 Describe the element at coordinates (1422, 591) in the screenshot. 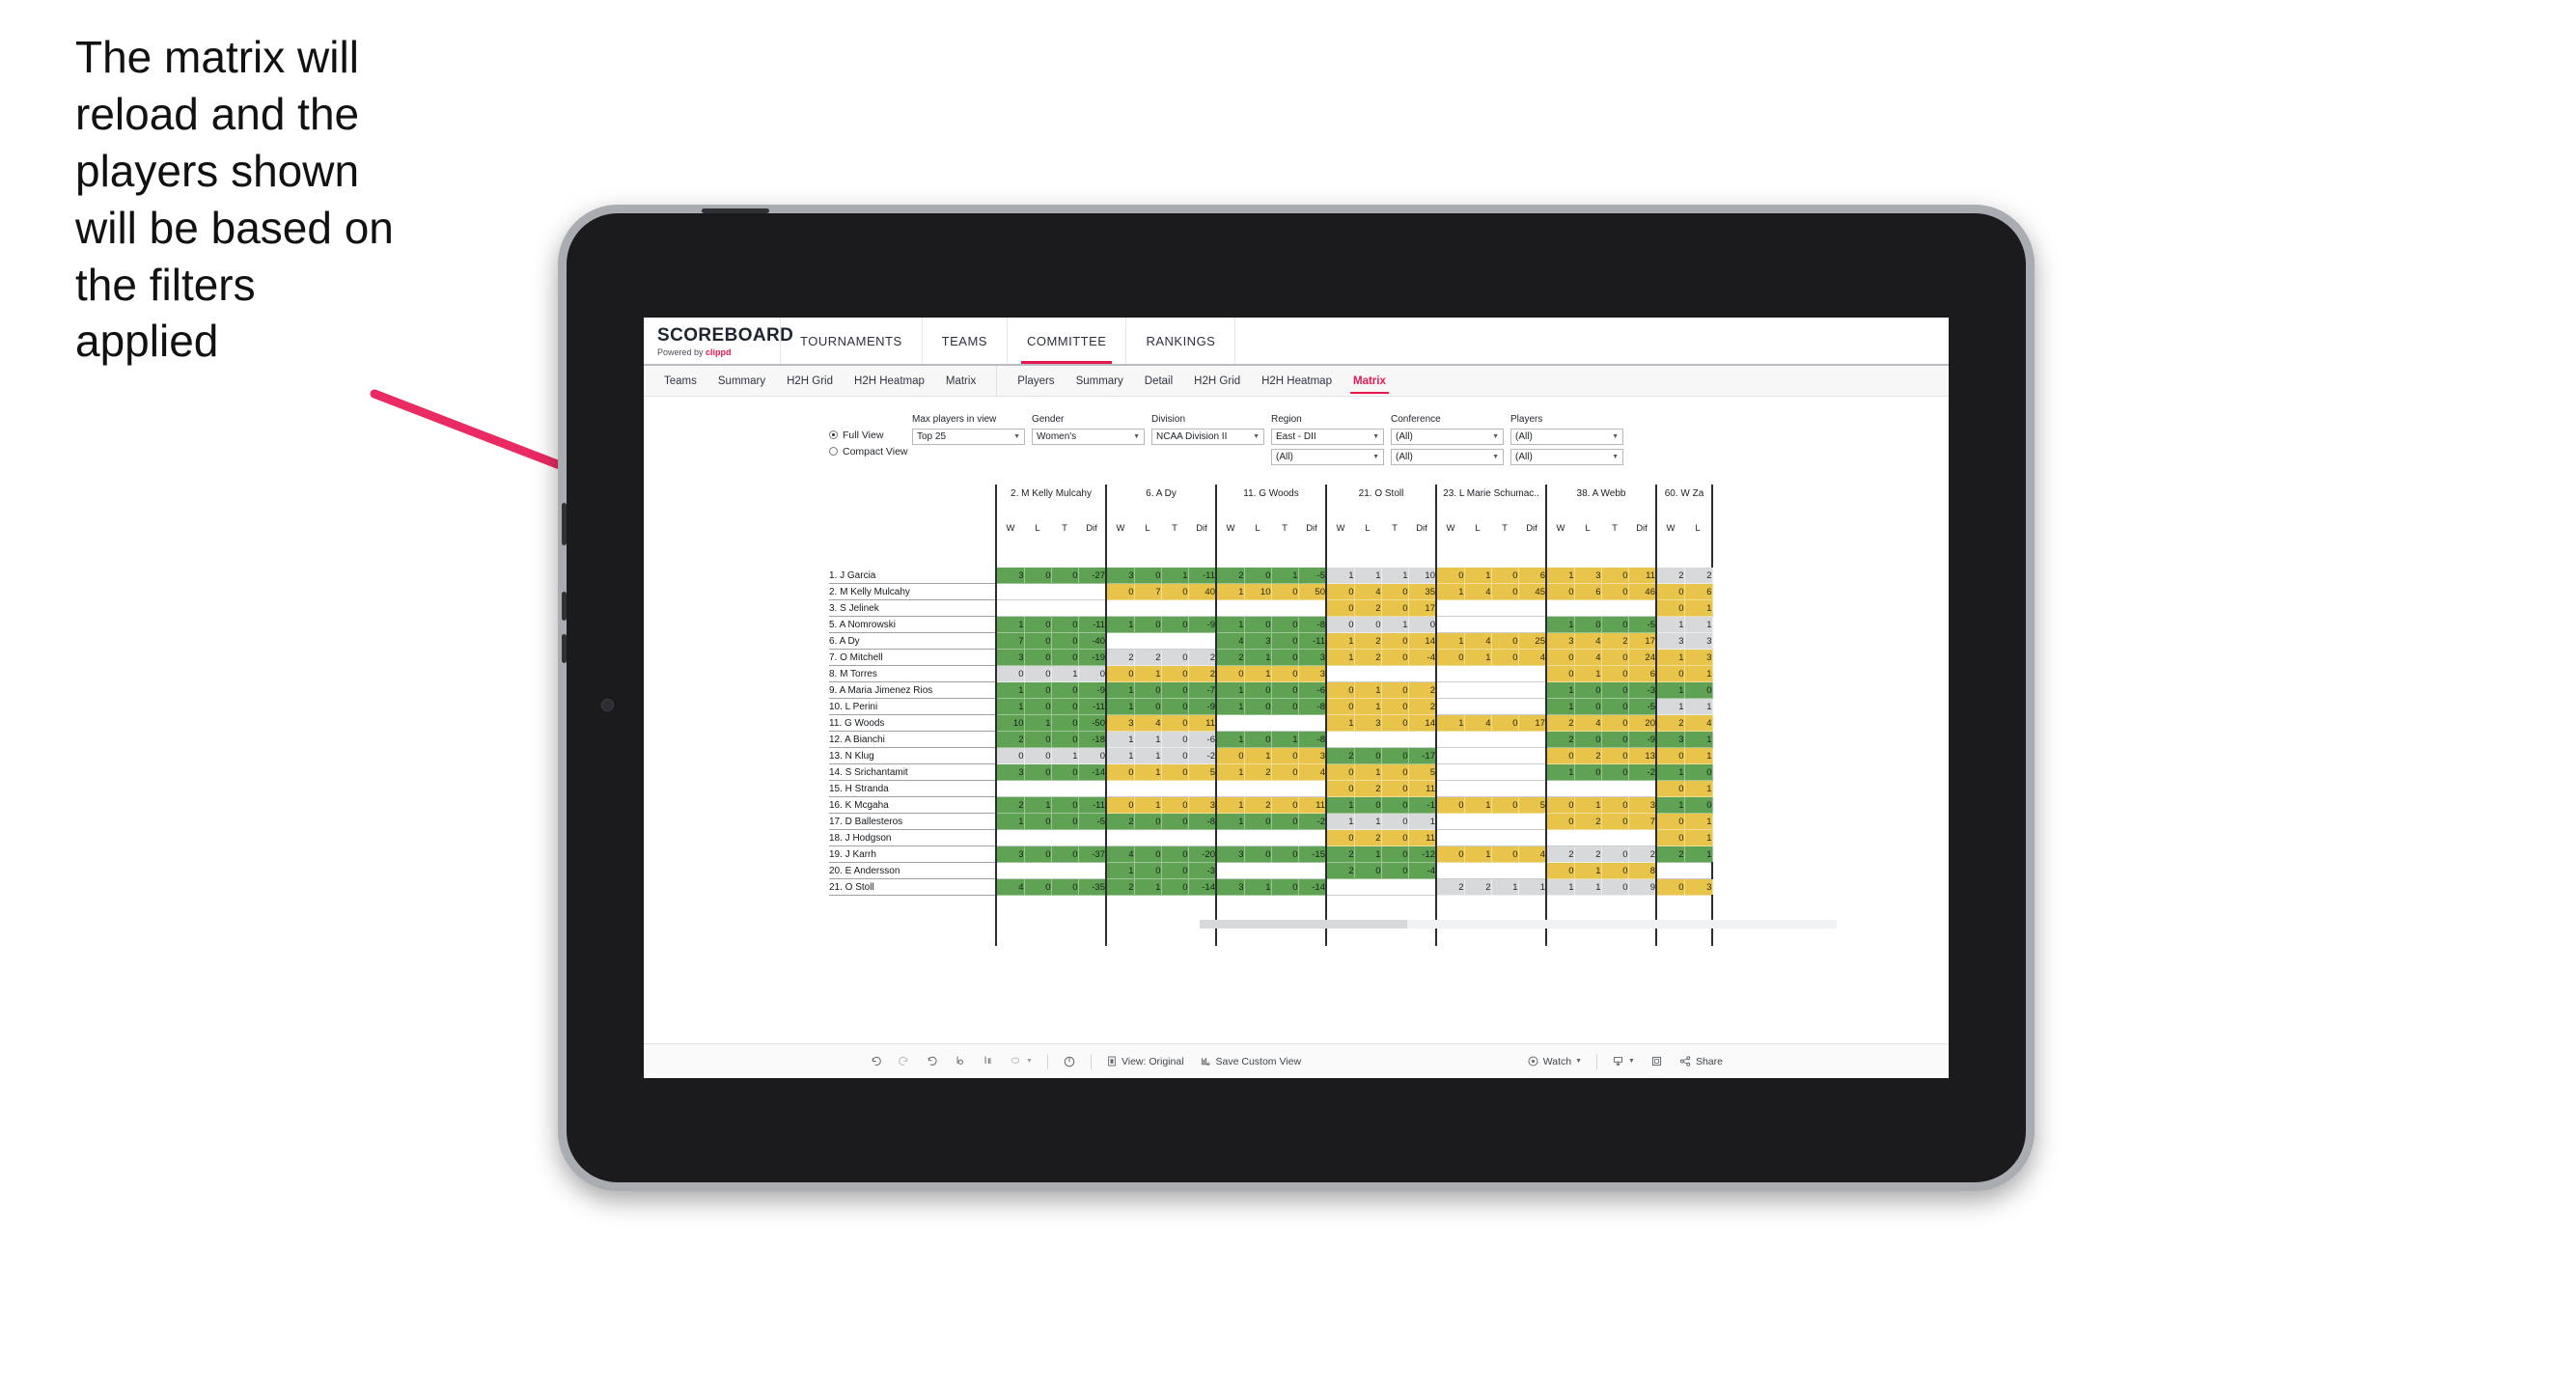

I see `matrix-cell: 35` at that location.